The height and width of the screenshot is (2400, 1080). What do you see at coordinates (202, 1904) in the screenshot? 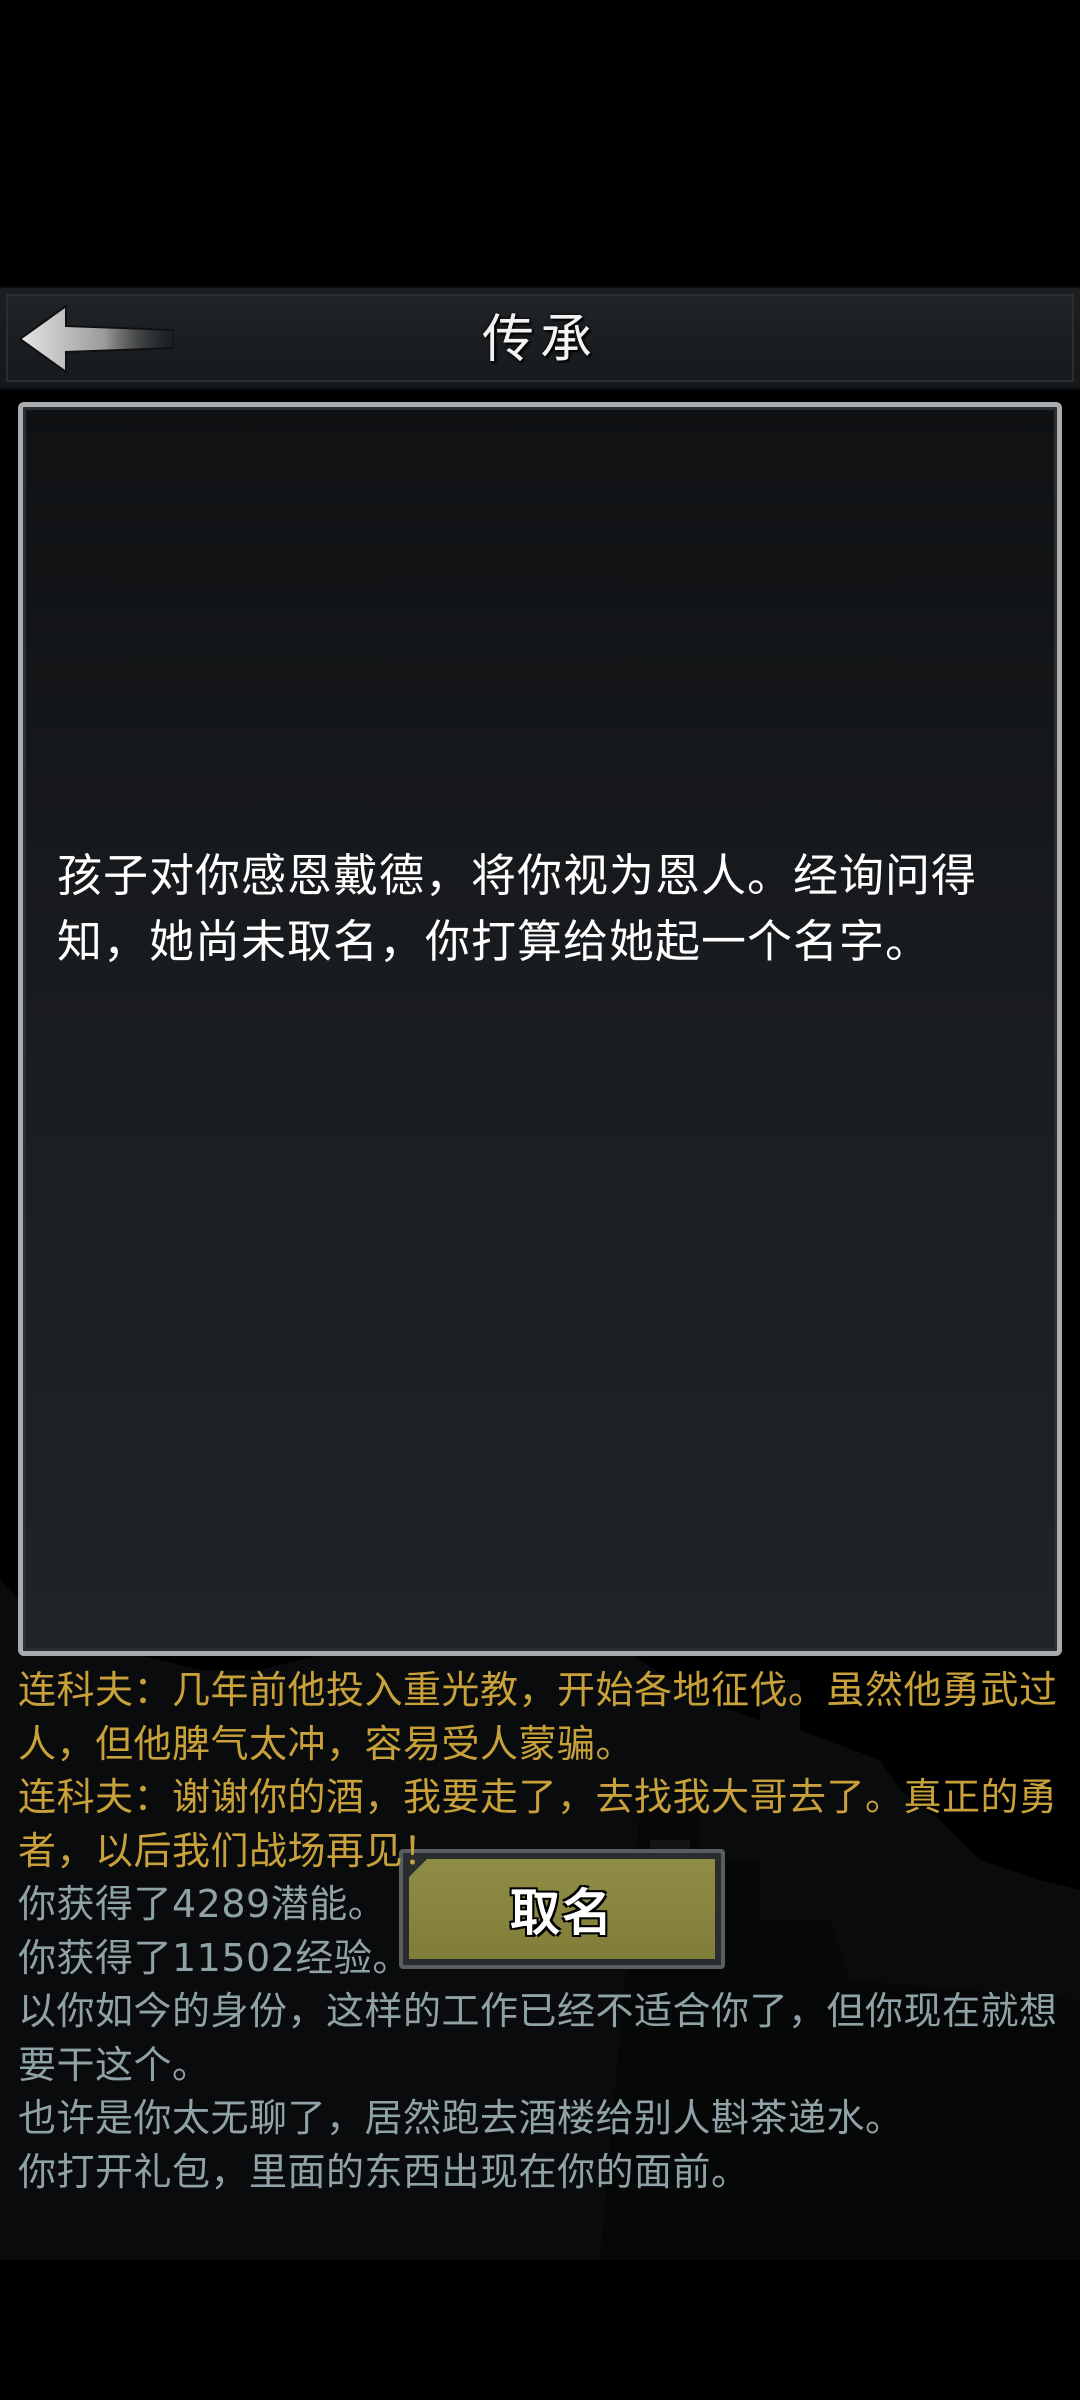
I see `log-line: 你获得了4289潜能。` at bounding box center [202, 1904].